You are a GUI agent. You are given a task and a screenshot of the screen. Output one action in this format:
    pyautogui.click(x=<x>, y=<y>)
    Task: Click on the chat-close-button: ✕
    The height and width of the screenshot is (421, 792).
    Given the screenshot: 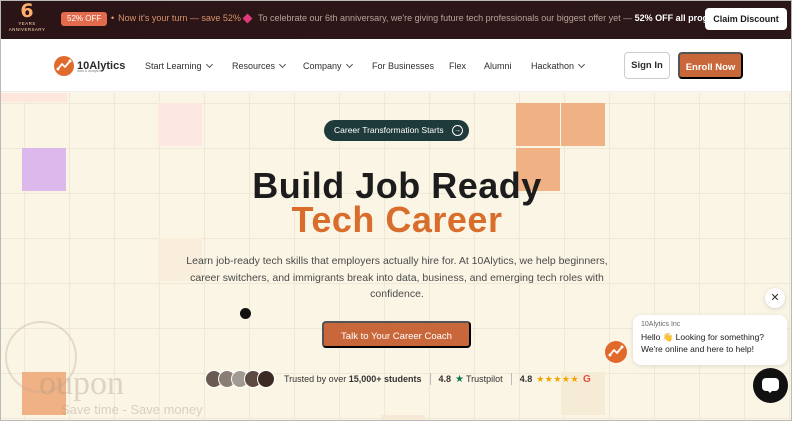 What is the action you would take?
    pyautogui.click(x=775, y=298)
    